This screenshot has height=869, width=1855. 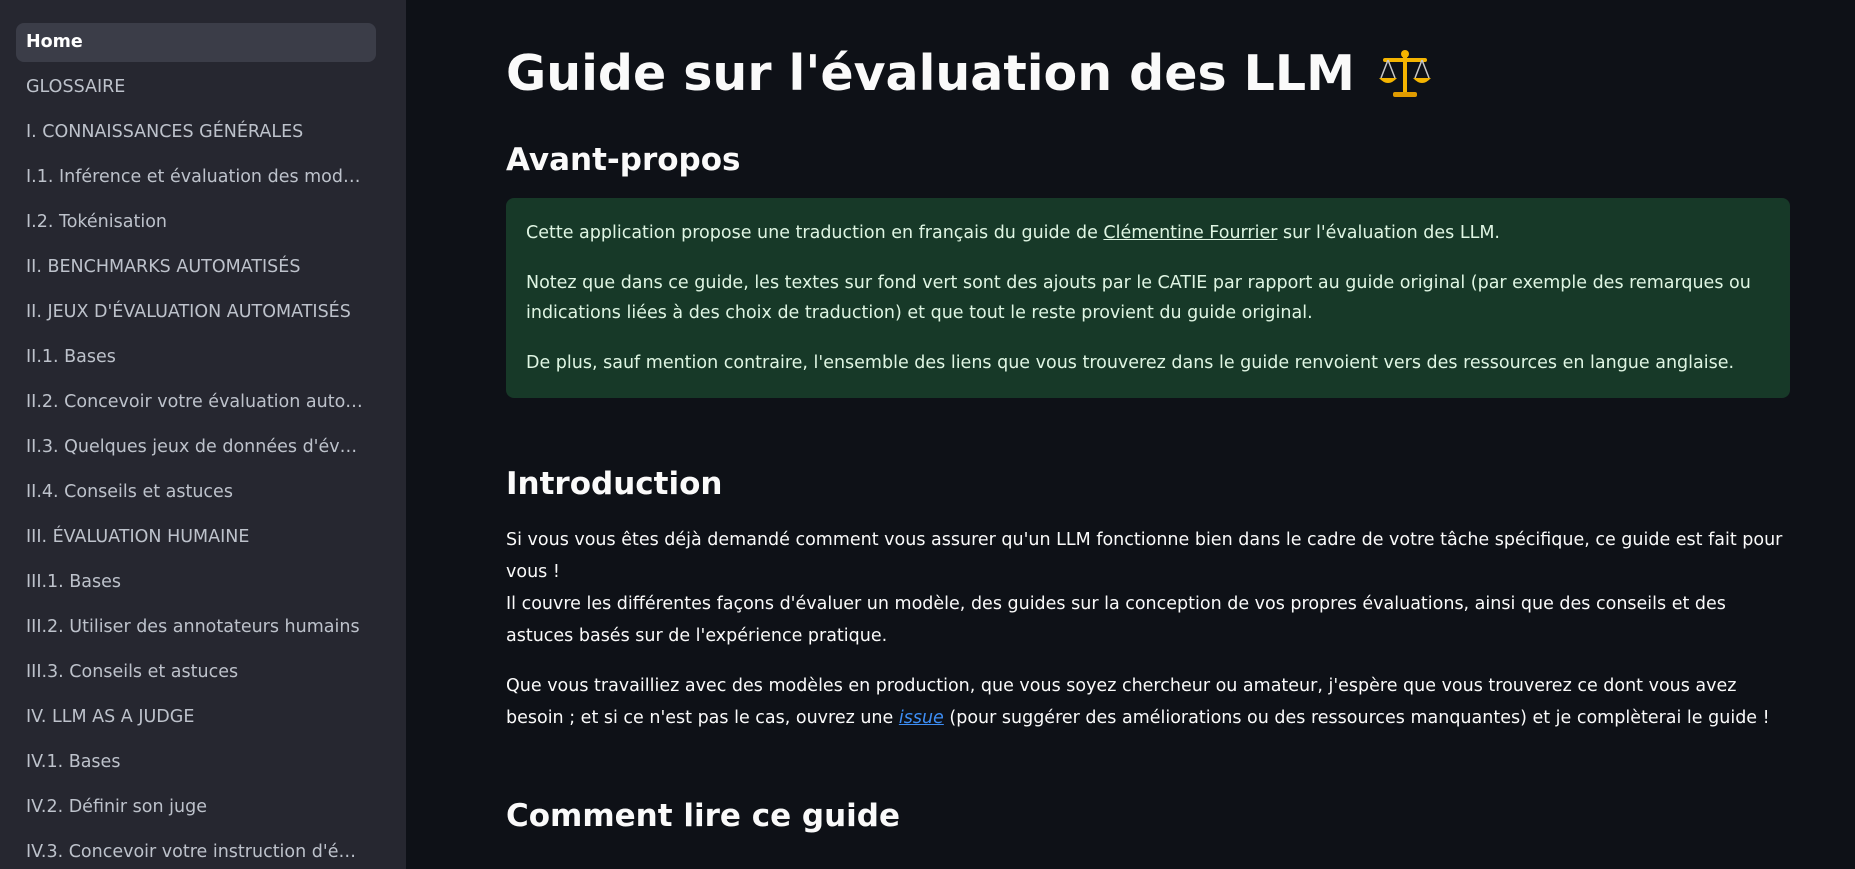 I want to click on introduction-heading: Introduction, so click(x=614, y=484).